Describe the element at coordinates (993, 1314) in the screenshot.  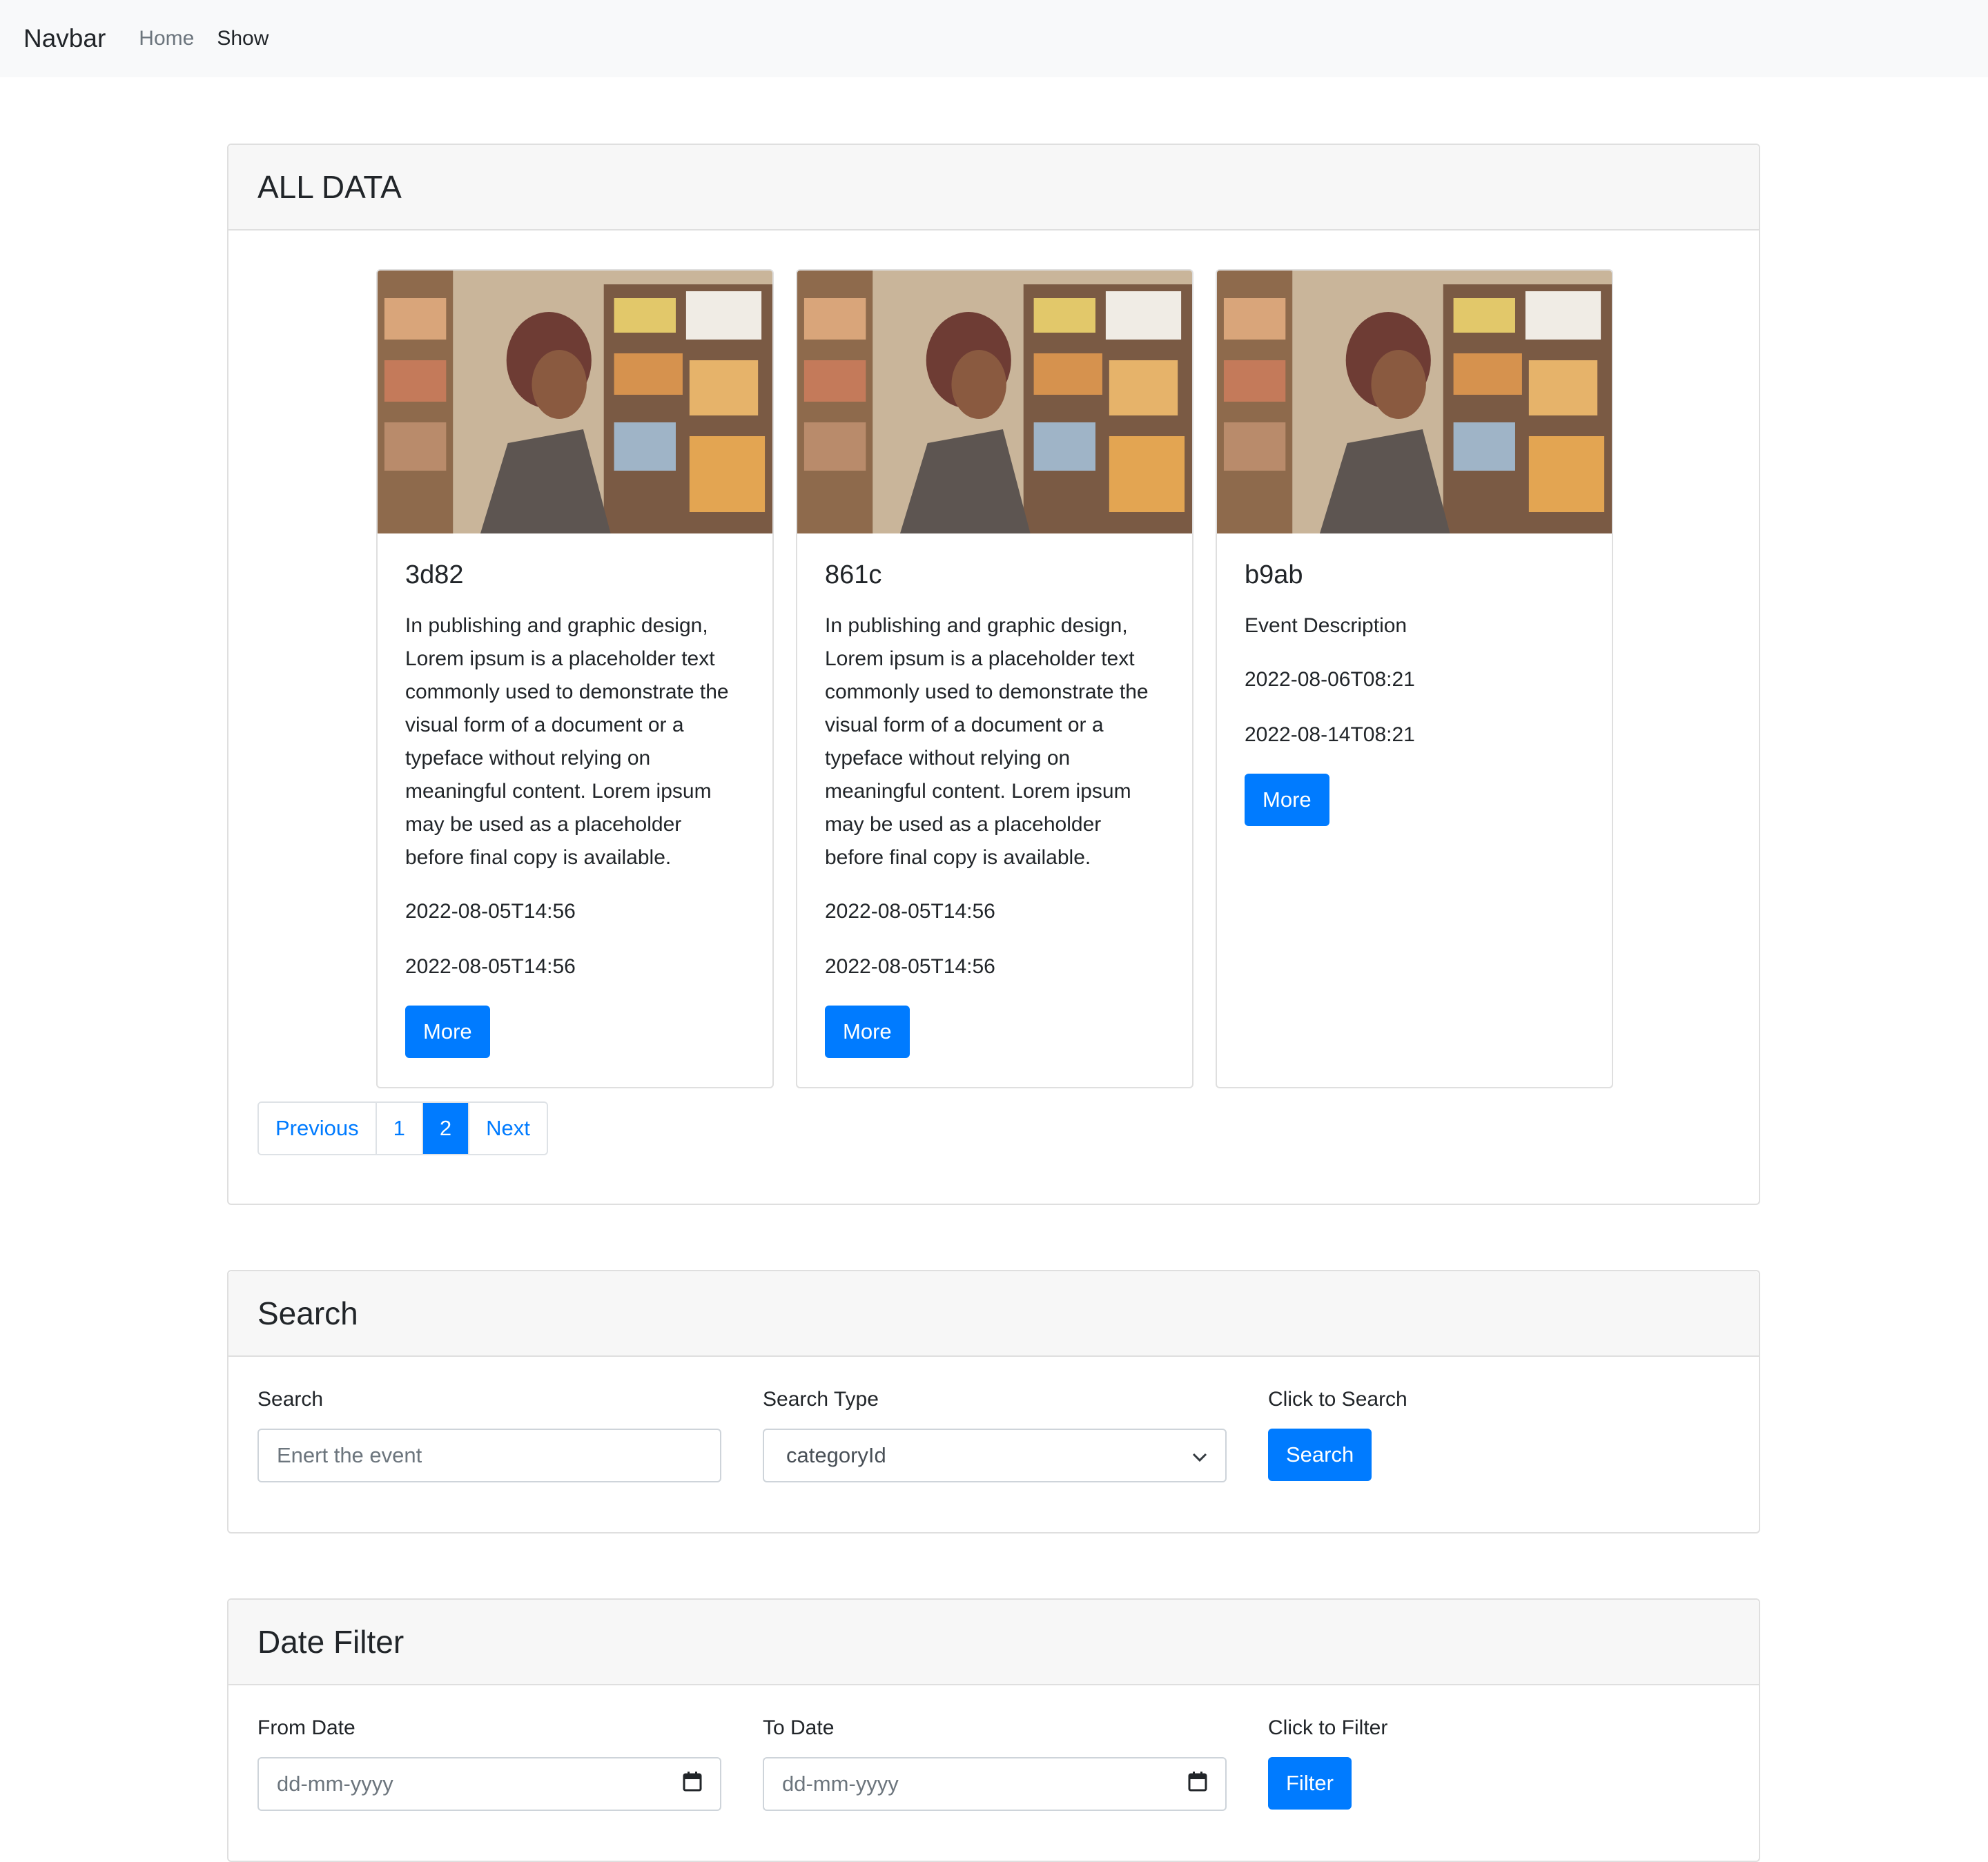
I see `search-header: Search` at that location.